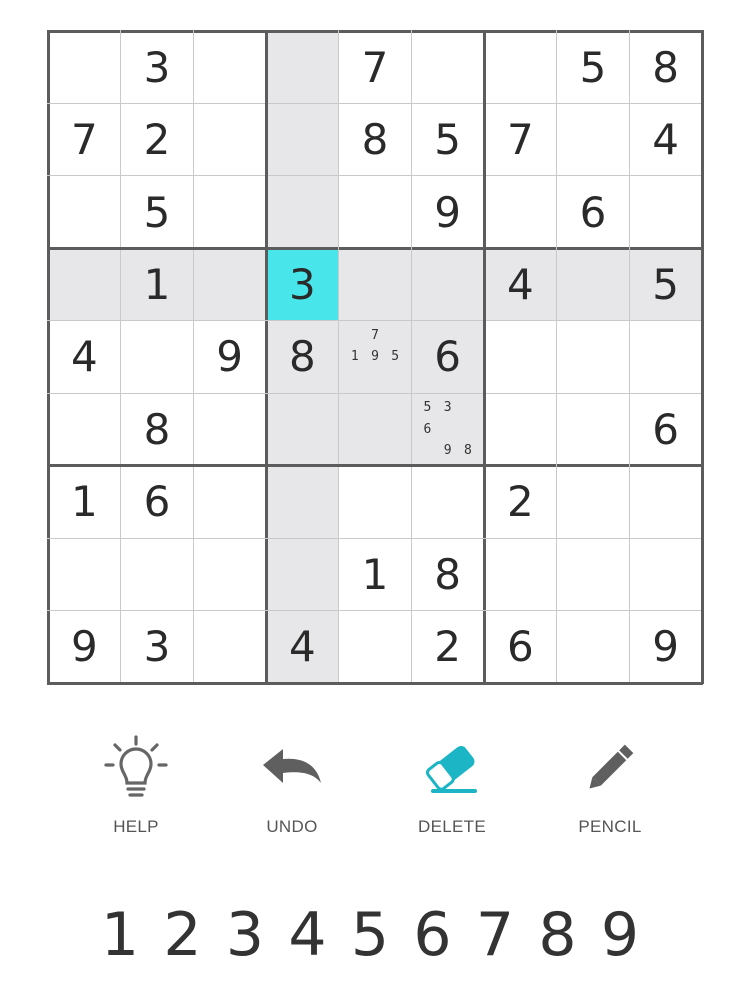  Describe the element at coordinates (520, 357) in the screenshot. I see `cell-r5c7` at that location.